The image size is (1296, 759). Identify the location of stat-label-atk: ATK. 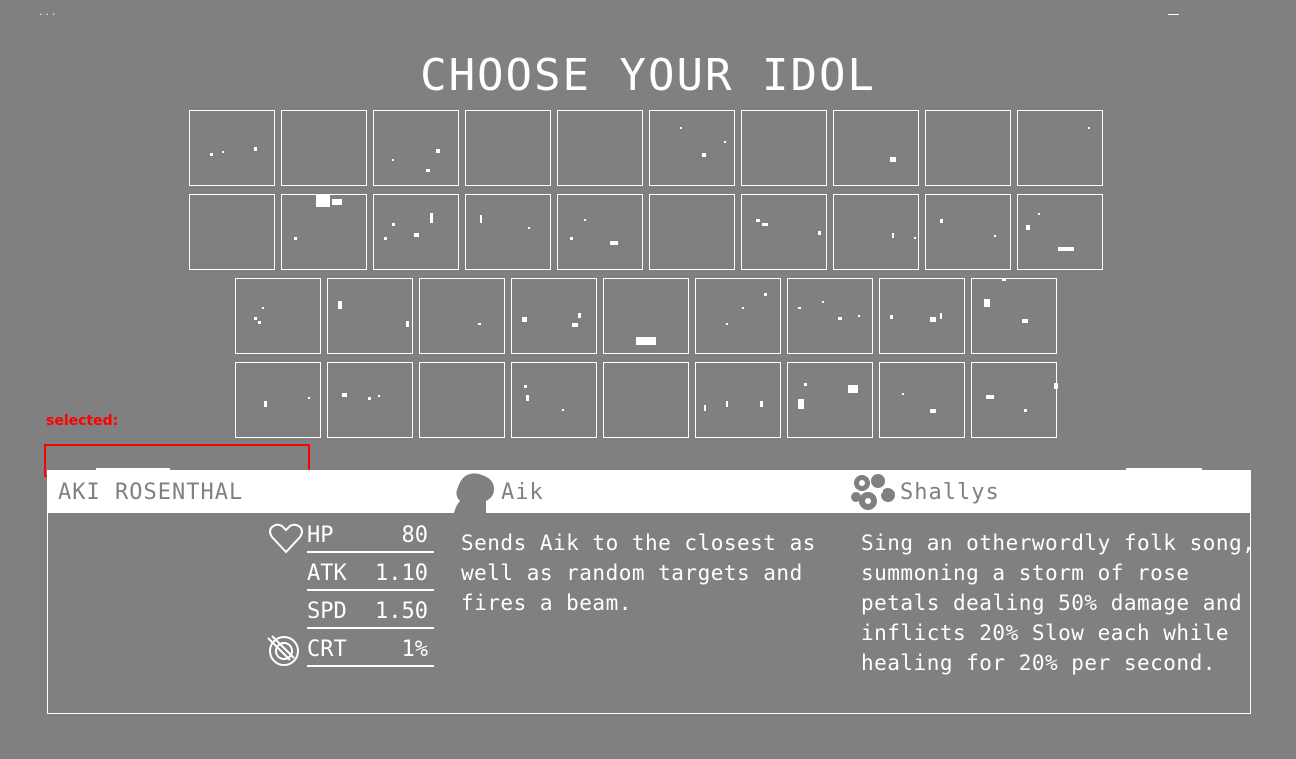
(327, 573).